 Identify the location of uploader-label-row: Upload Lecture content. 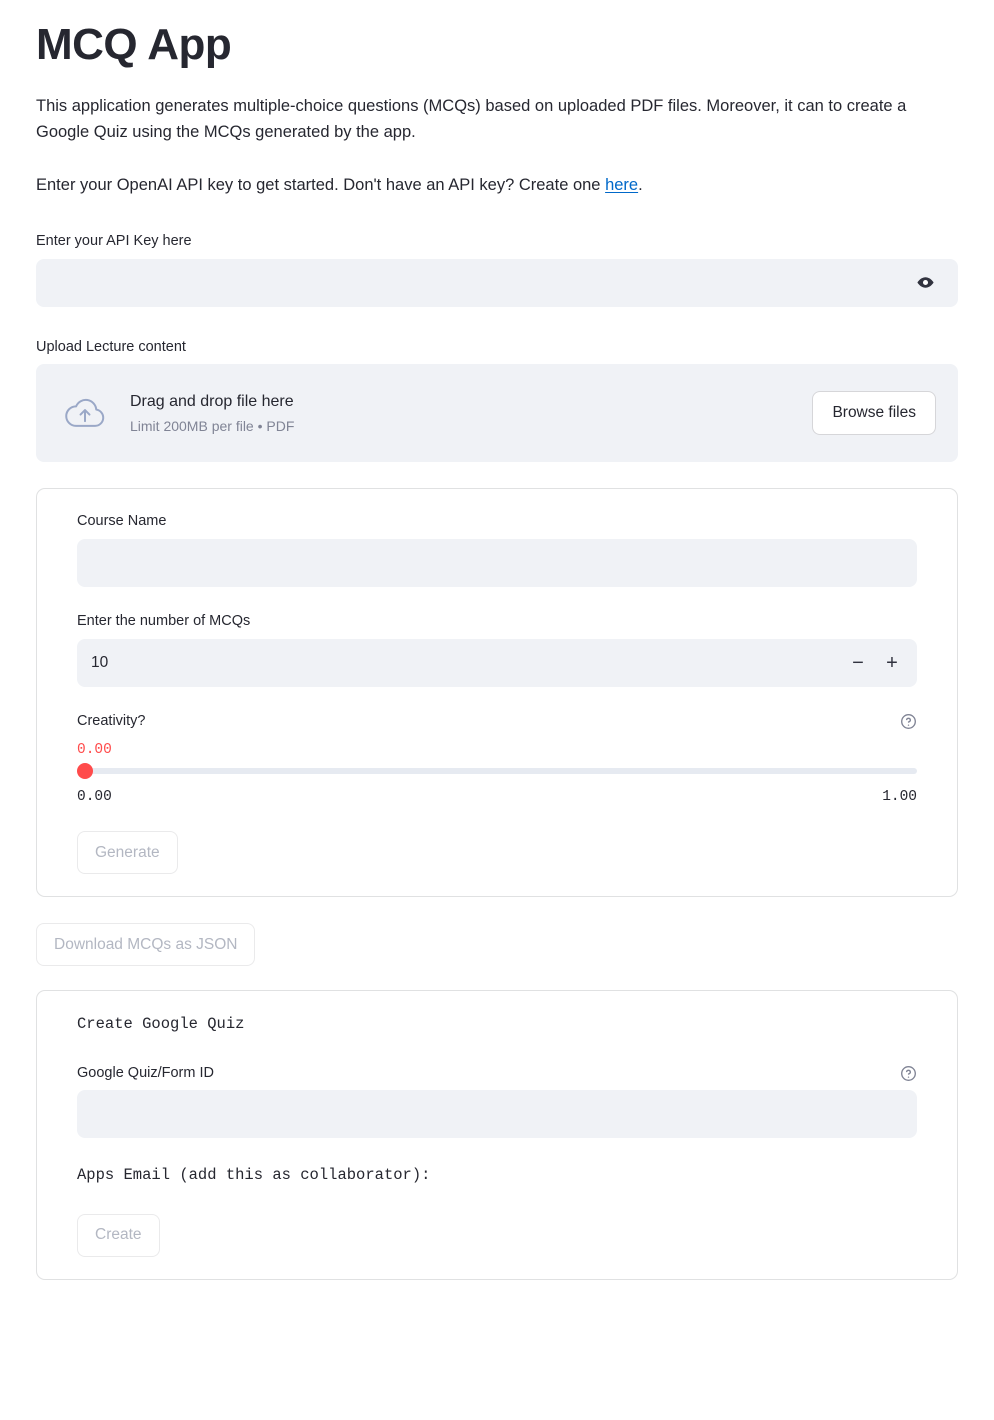
(497, 348).